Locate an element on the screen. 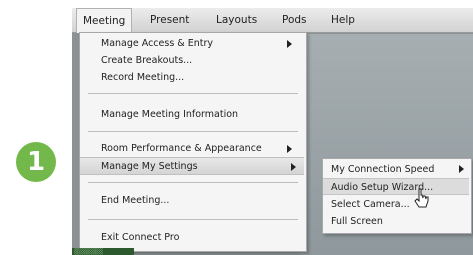 Image resolution: width=473 pixels, height=255 pixels. menu-item-manage-access: Manage Access & Entry is located at coordinates (193, 44).